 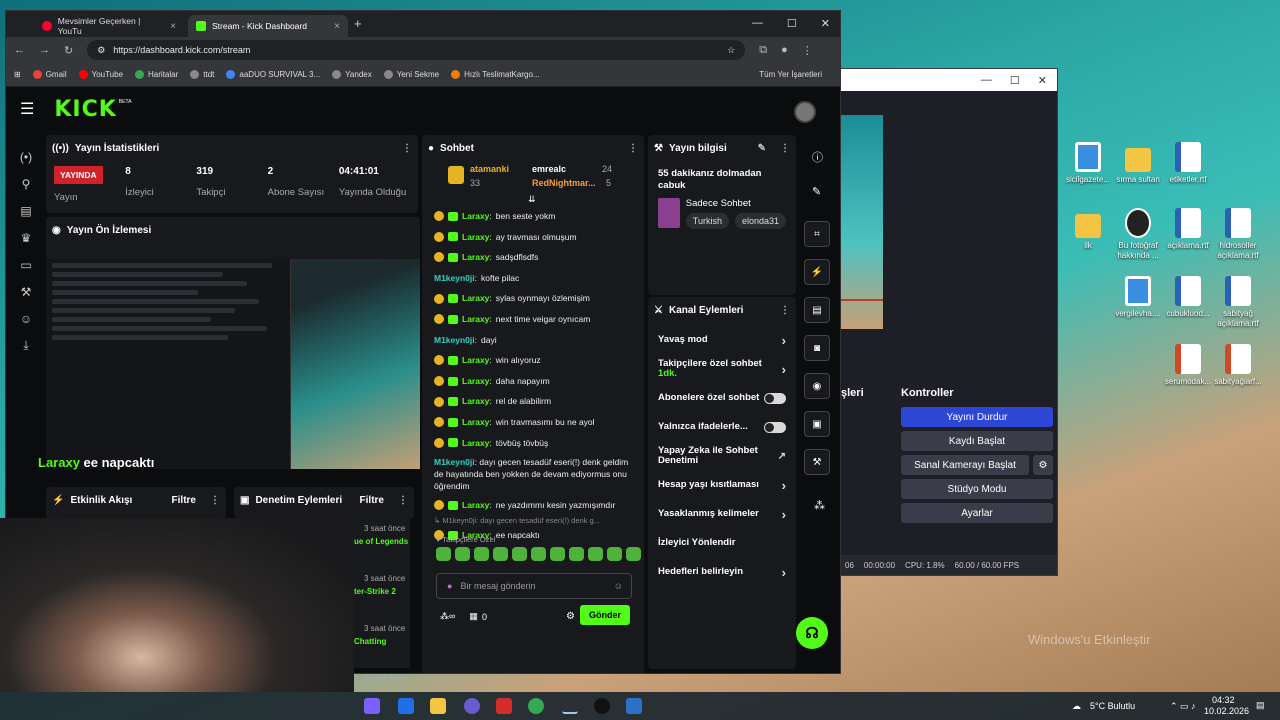 I want to click on analytics-icon: ▤, so click(x=26, y=210).